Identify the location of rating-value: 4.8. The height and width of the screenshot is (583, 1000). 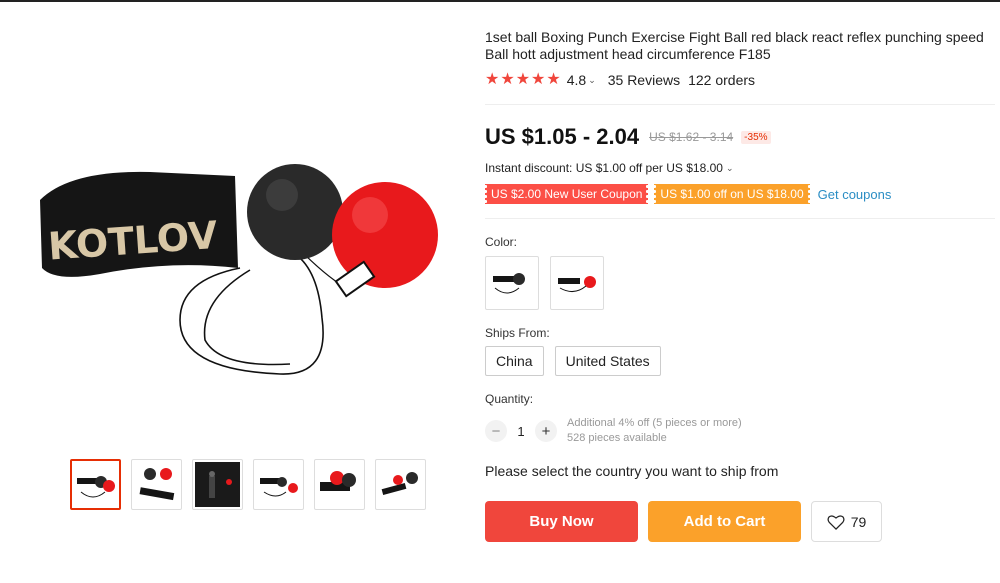
(576, 80).